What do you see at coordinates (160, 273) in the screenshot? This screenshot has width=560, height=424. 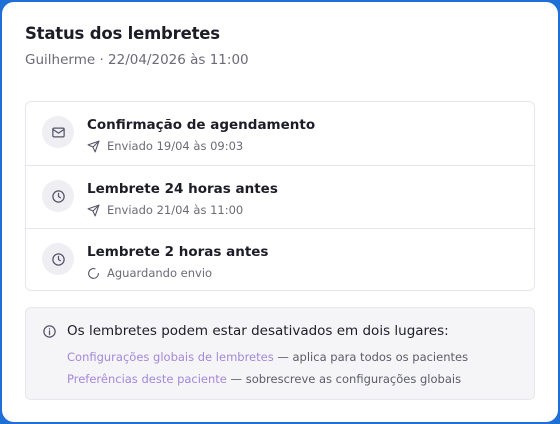 I see `reminder-status-text: Aguardando envio` at bounding box center [160, 273].